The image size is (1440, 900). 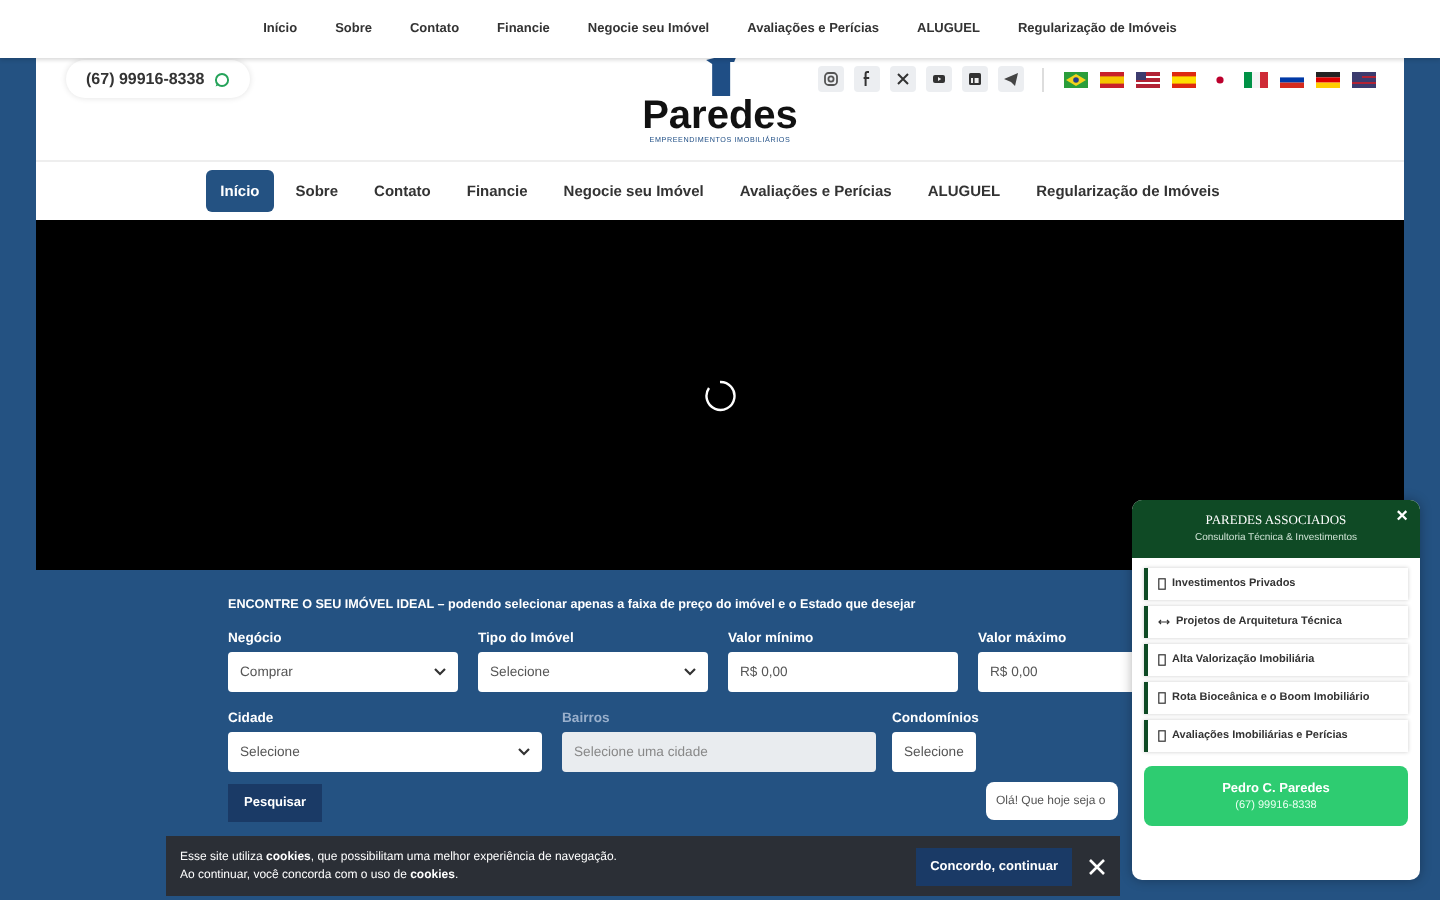 What do you see at coordinates (720, 116) in the screenshot?
I see `logo-name: Paredes` at bounding box center [720, 116].